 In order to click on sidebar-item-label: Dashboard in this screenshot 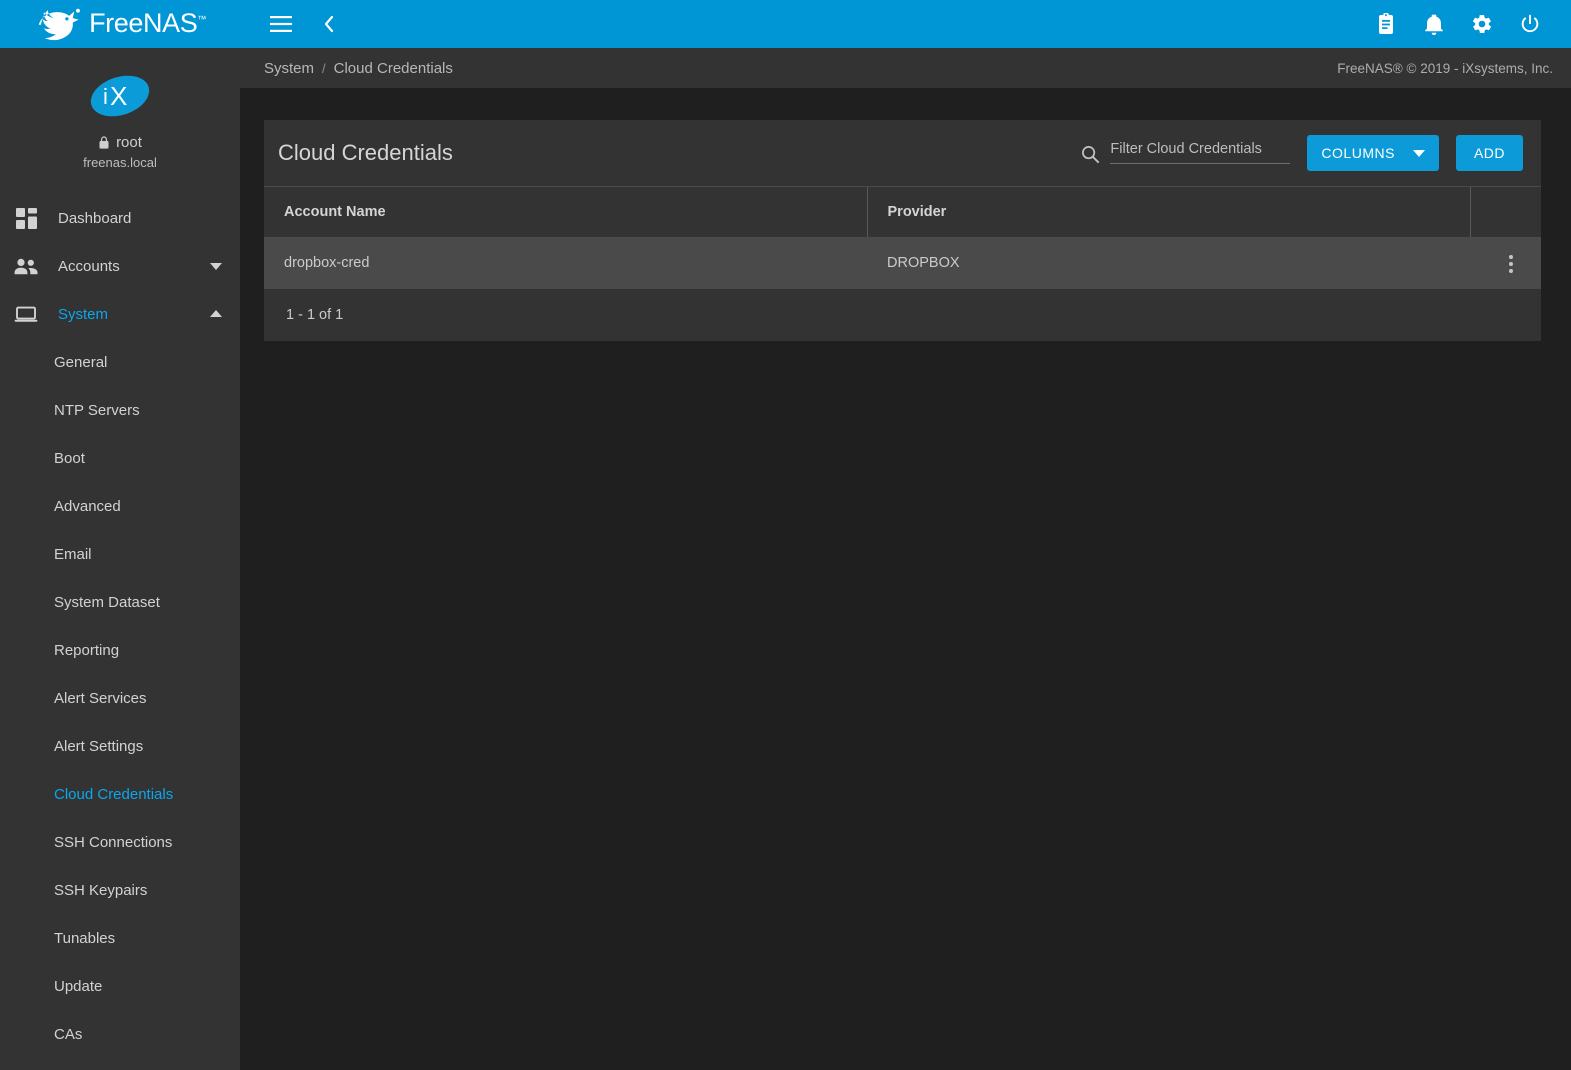, I will do `click(95, 218)`.